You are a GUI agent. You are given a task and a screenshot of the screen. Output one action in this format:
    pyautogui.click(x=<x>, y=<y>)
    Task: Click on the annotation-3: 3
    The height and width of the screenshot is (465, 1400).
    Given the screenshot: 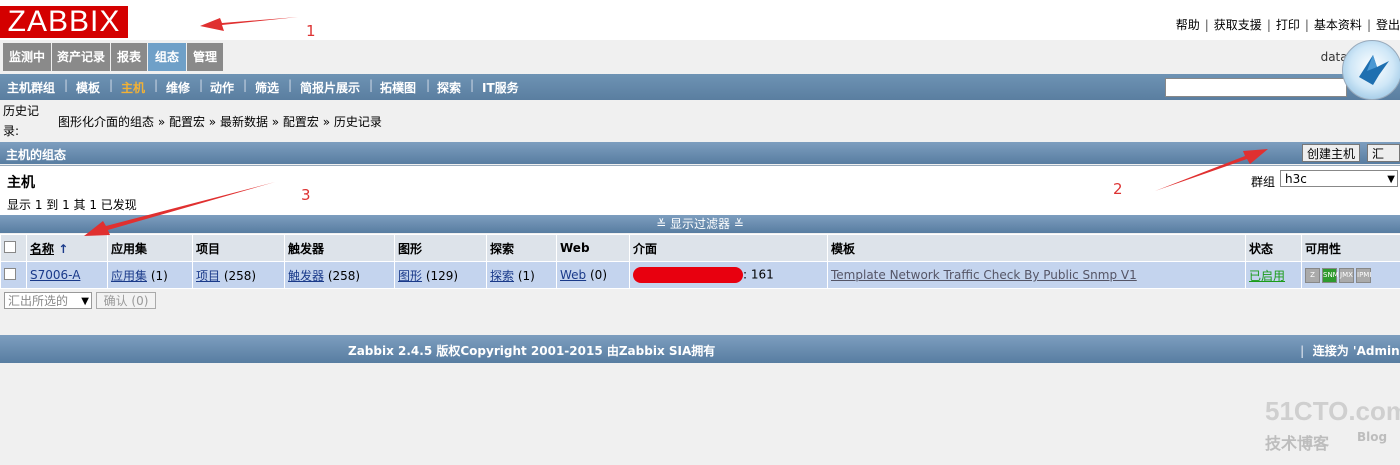 What is the action you would take?
    pyautogui.click(x=306, y=195)
    